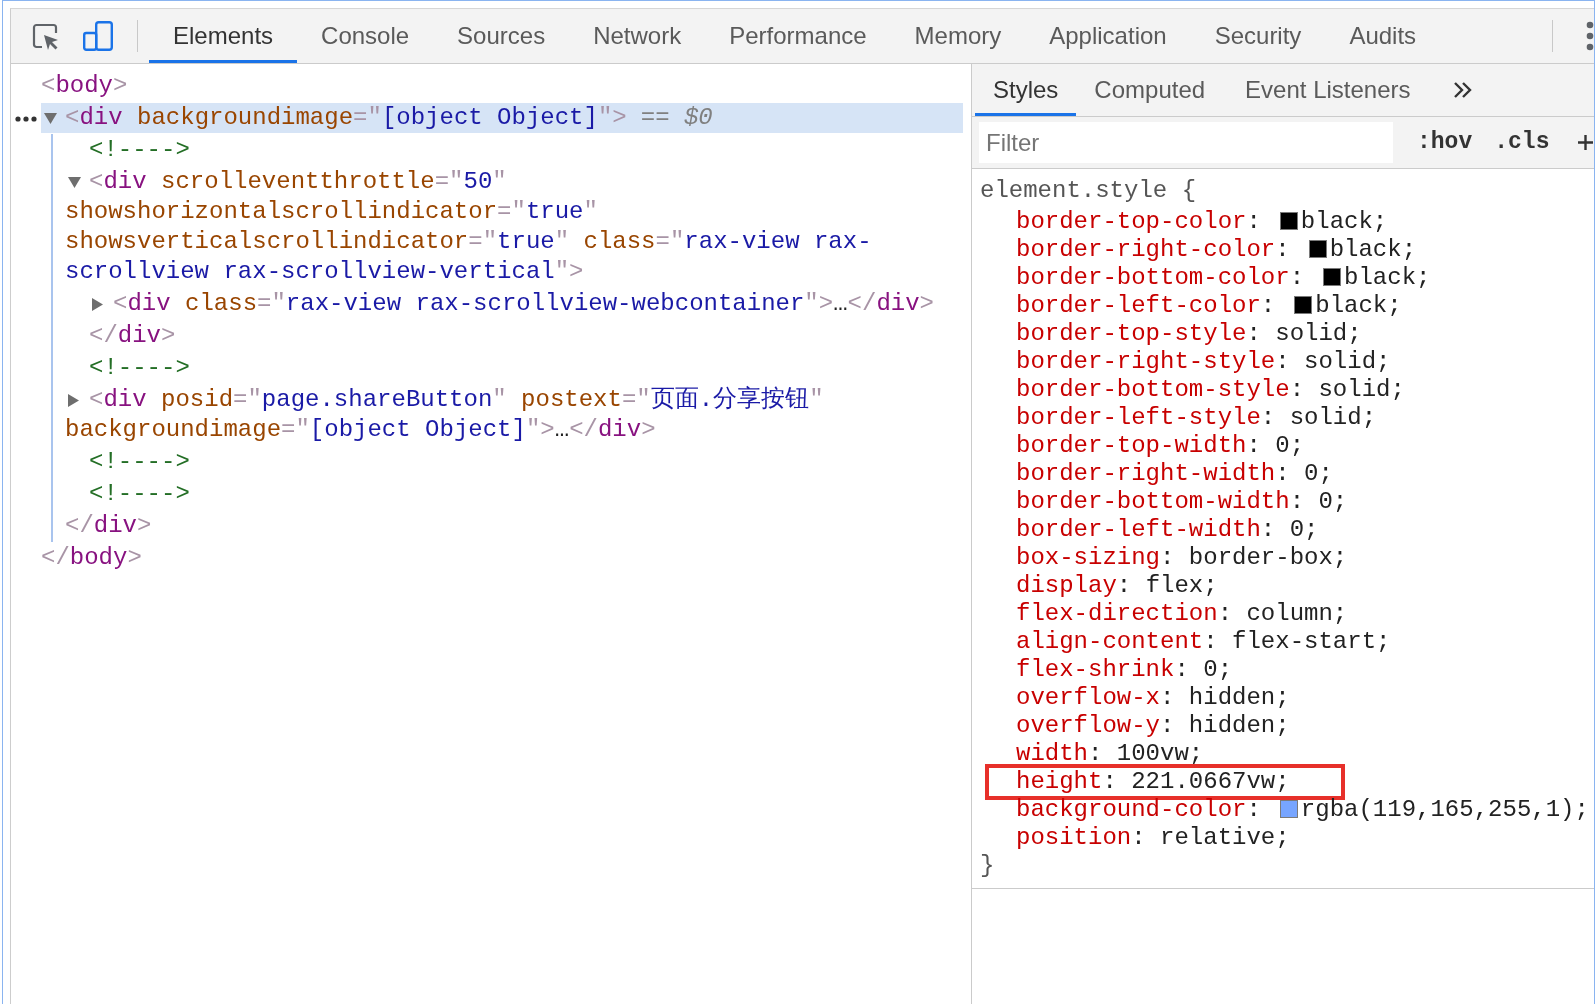  Describe the element at coordinates (798, 36) in the screenshot. I see `panel-tab: Performance` at that location.